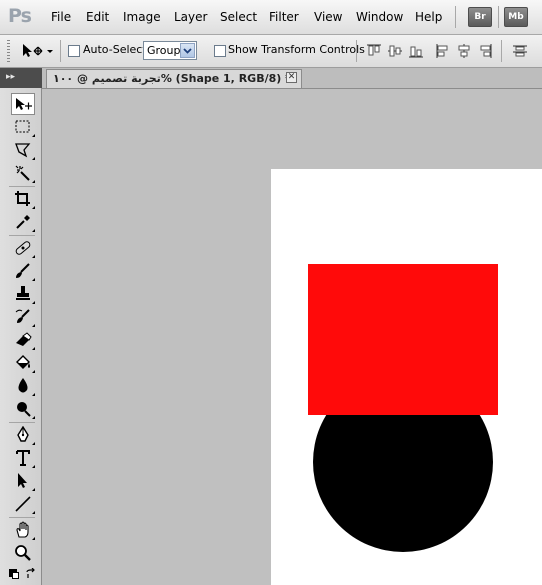 Image resolution: width=542 pixels, height=585 pixels. I want to click on move-tool, so click(23, 104).